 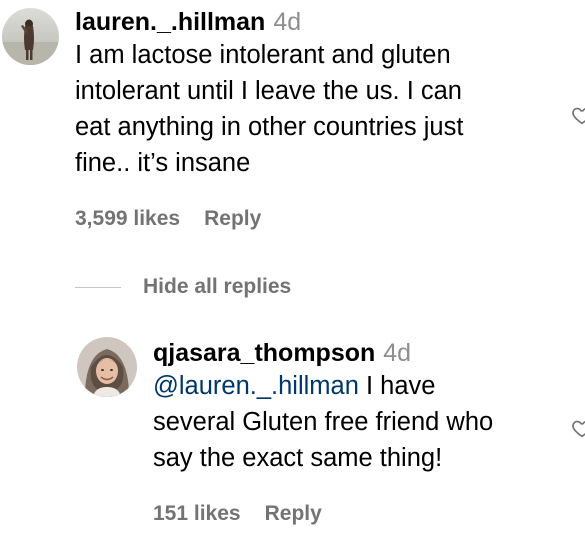 I want to click on hide-replies-toggle: Hide all replies, so click(x=183, y=287).